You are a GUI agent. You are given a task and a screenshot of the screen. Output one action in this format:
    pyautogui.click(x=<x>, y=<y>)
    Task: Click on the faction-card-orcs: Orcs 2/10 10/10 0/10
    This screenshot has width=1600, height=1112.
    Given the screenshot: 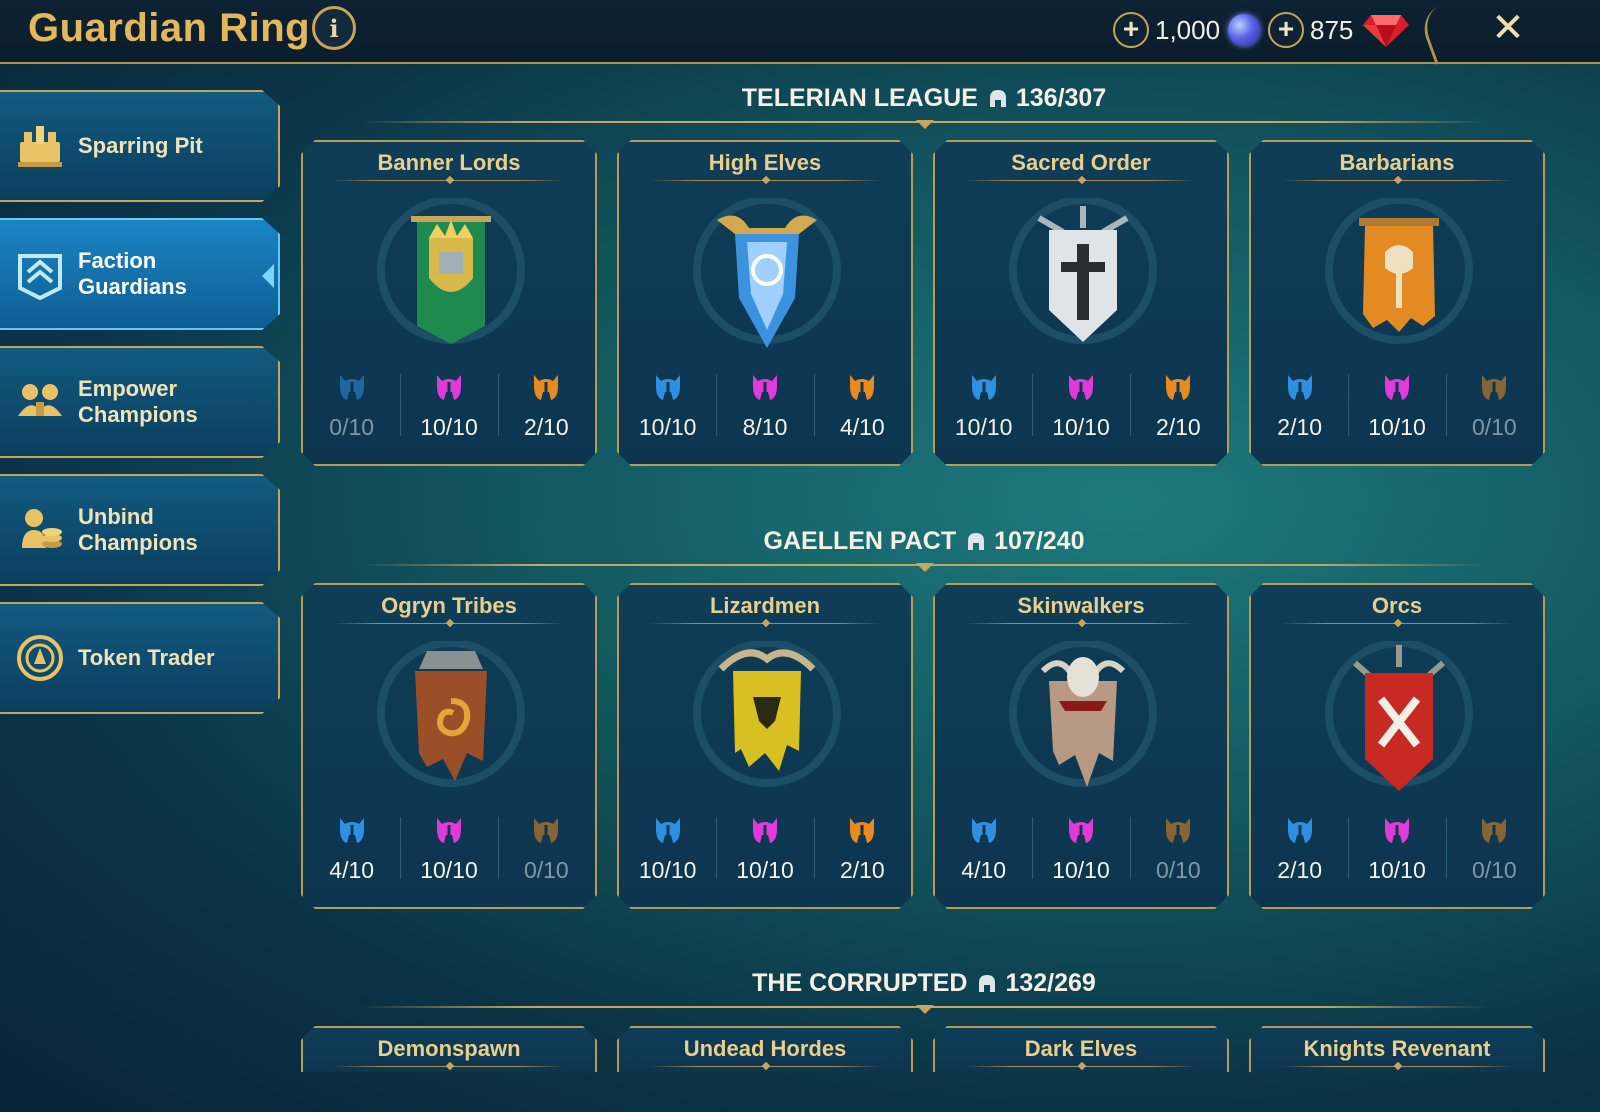 What is the action you would take?
    pyautogui.click(x=1397, y=746)
    